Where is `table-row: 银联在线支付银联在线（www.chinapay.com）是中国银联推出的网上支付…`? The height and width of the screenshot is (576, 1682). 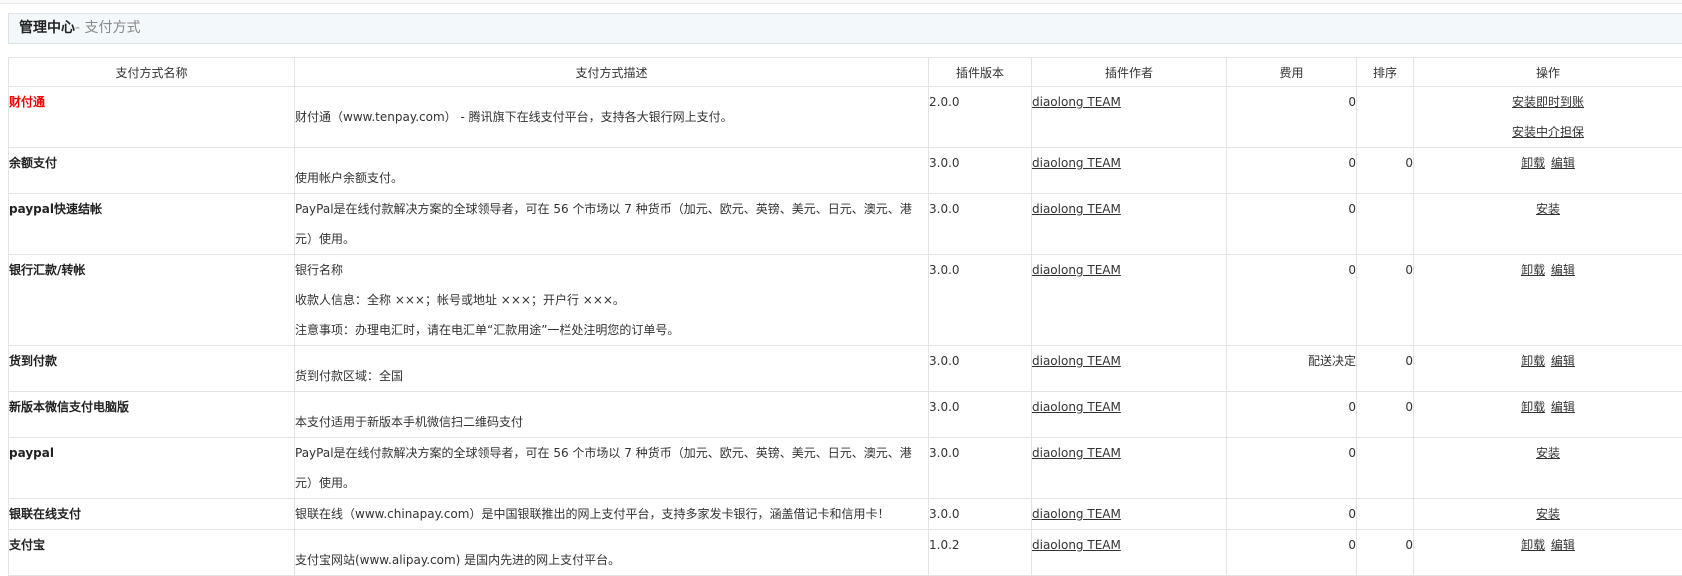 table-row: 银联在线支付银联在线（www.chinapay.com）是中国银联推出的网上支付… is located at coordinates (845, 514).